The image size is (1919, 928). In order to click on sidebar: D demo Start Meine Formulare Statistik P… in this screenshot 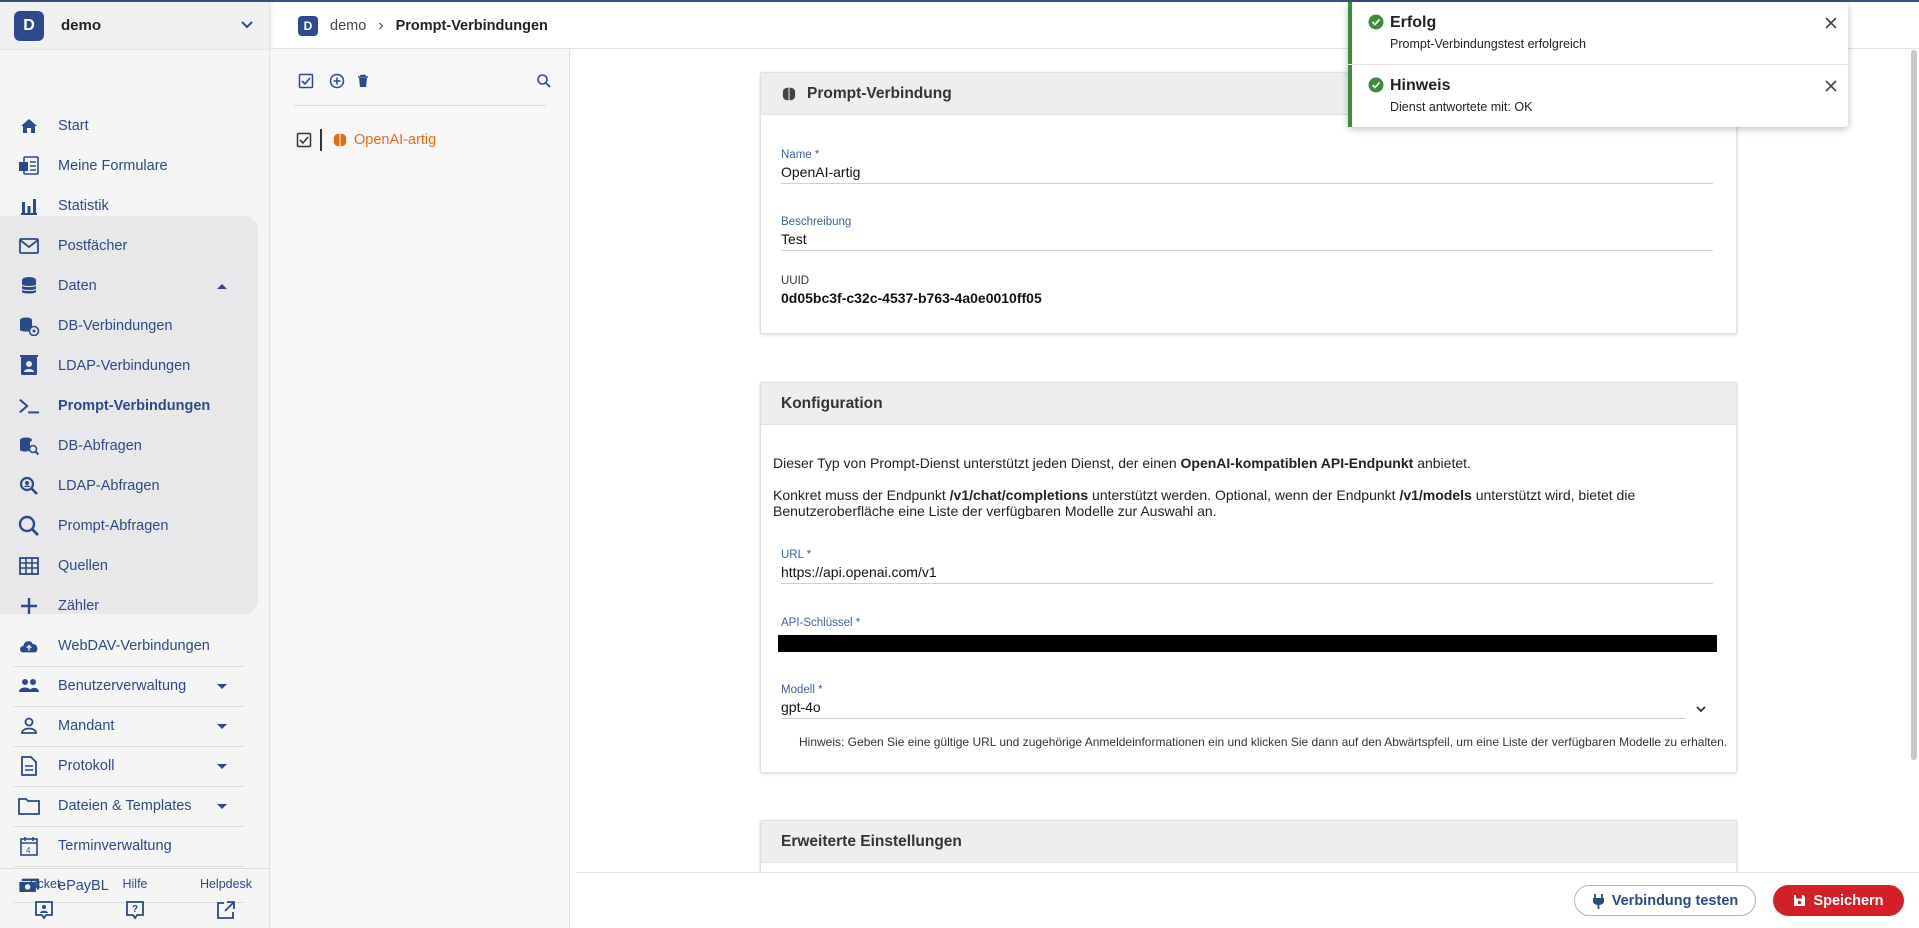, I will do `click(135, 465)`.